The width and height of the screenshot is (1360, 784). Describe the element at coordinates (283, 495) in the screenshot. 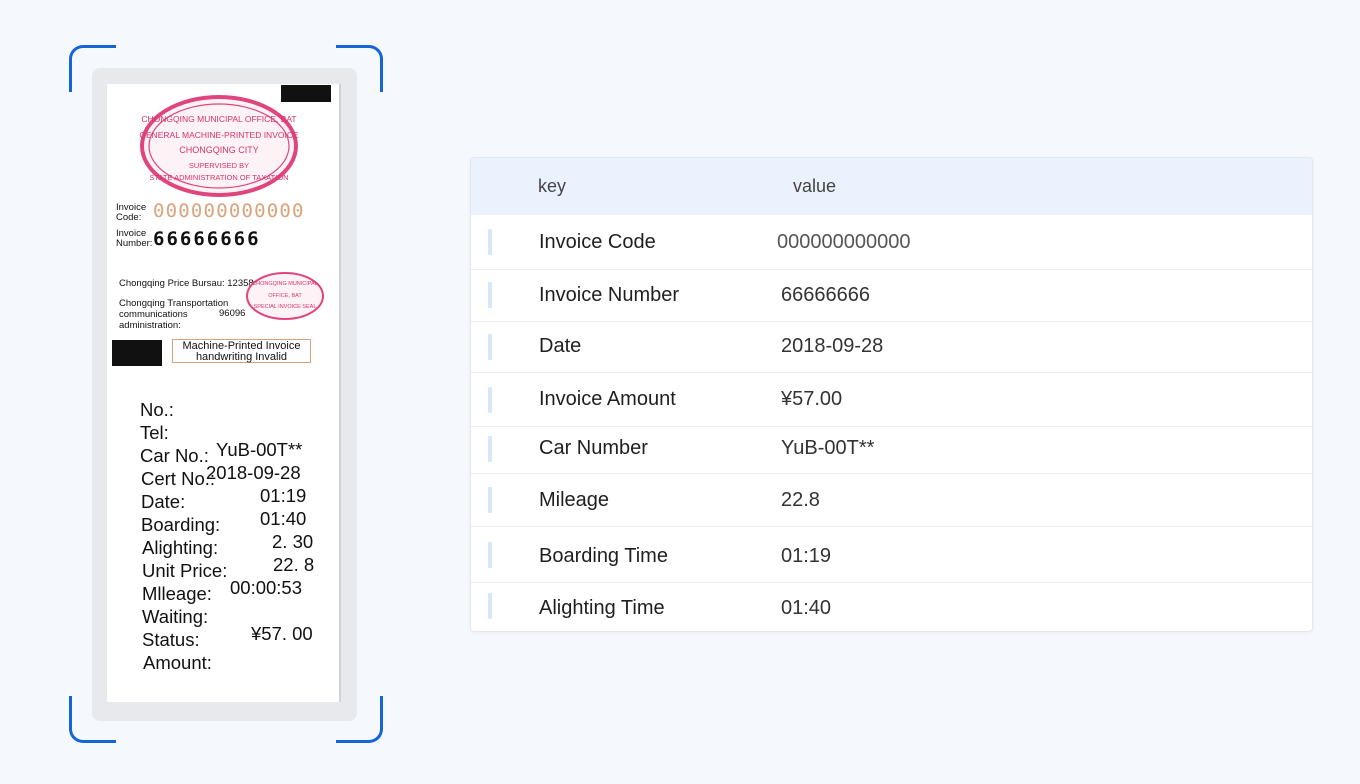

I see `receipt-value-boarding: 01:19` at that location.